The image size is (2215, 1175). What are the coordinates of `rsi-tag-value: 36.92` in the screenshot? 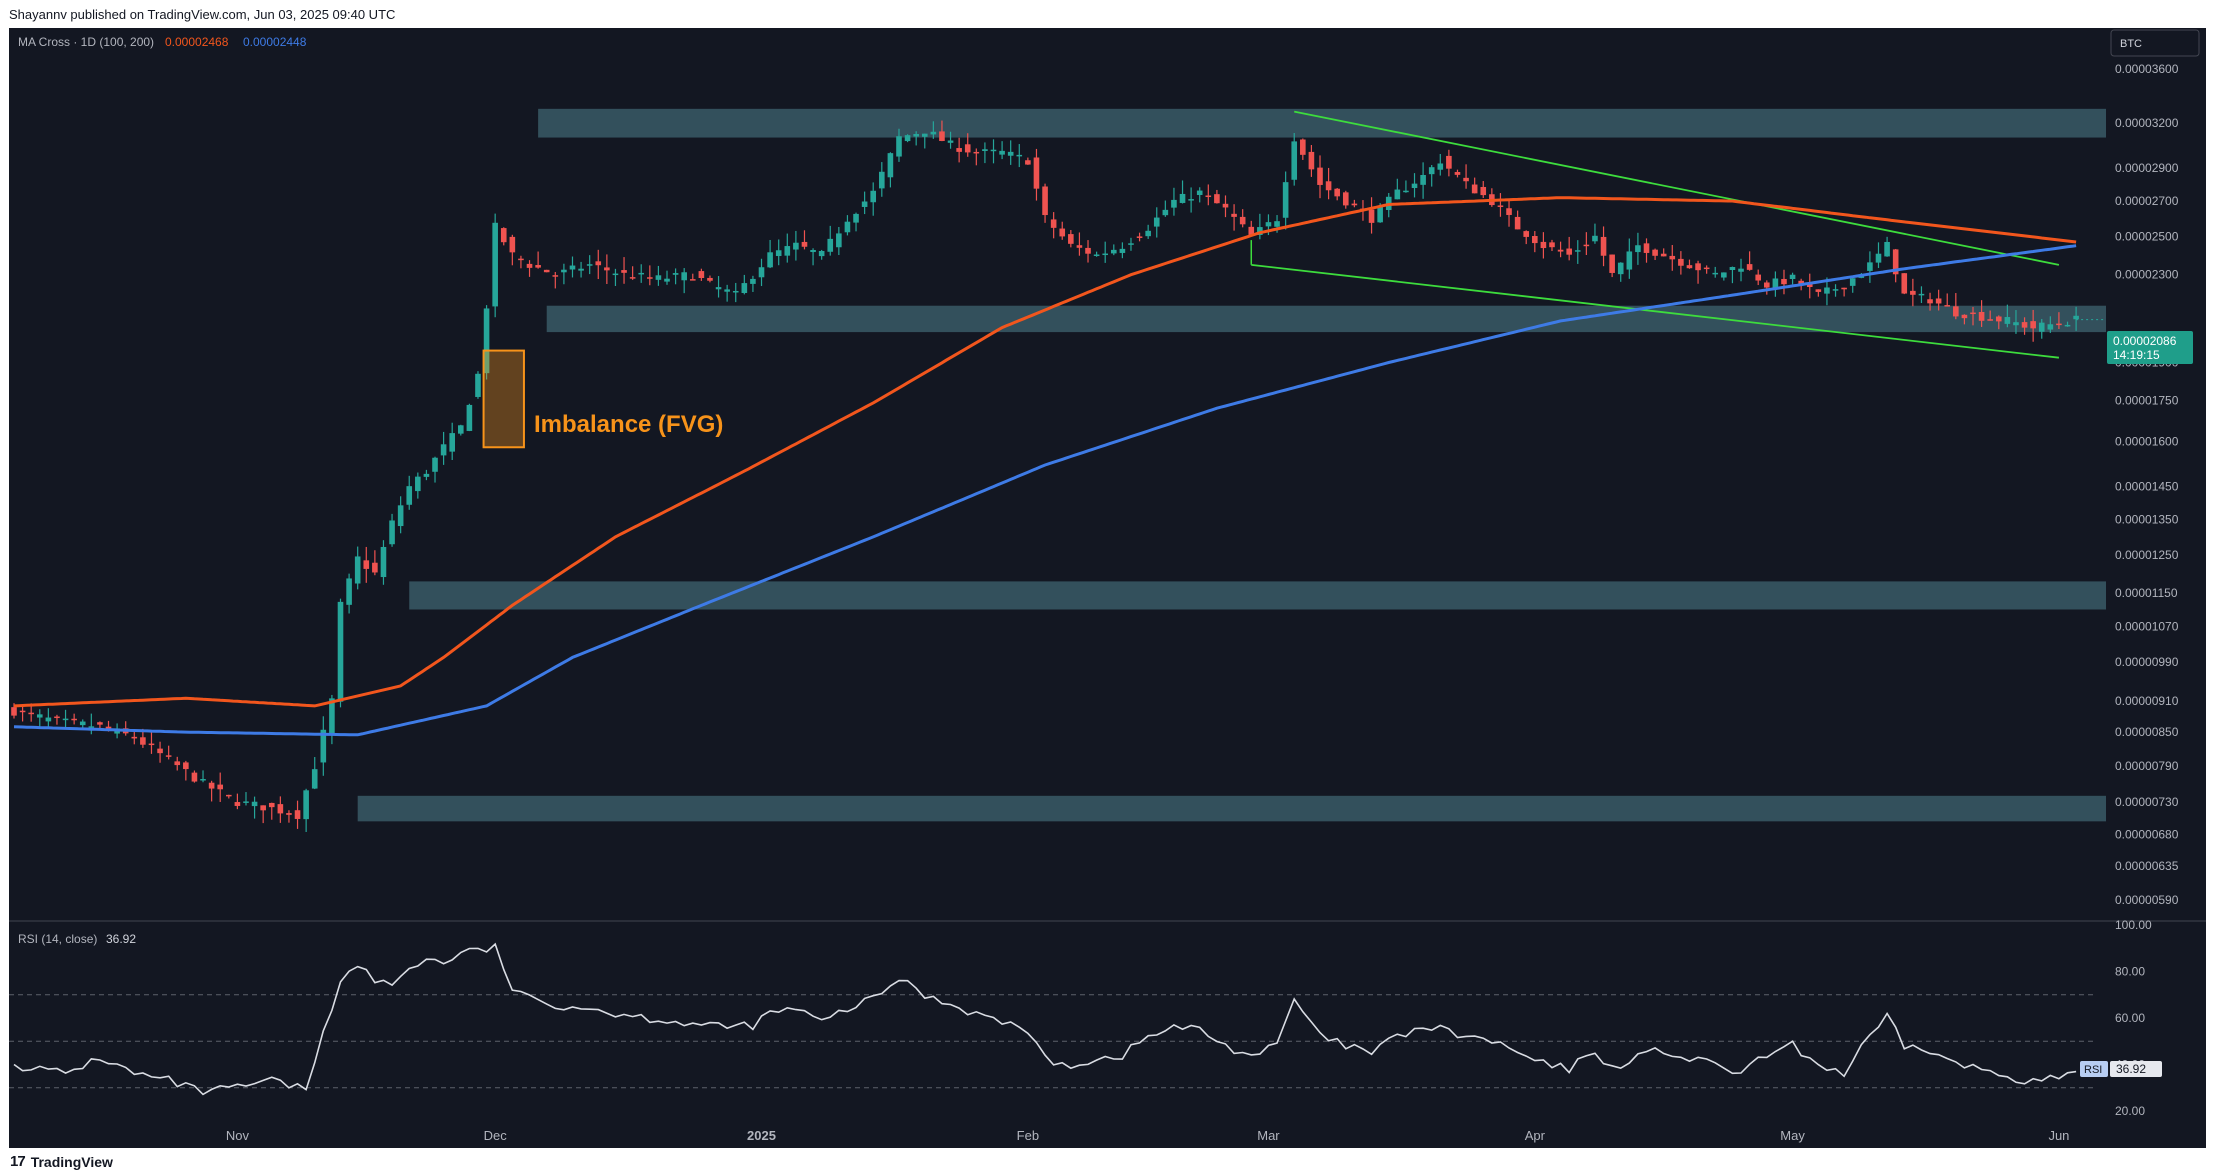 It's located at (2131, 1069).